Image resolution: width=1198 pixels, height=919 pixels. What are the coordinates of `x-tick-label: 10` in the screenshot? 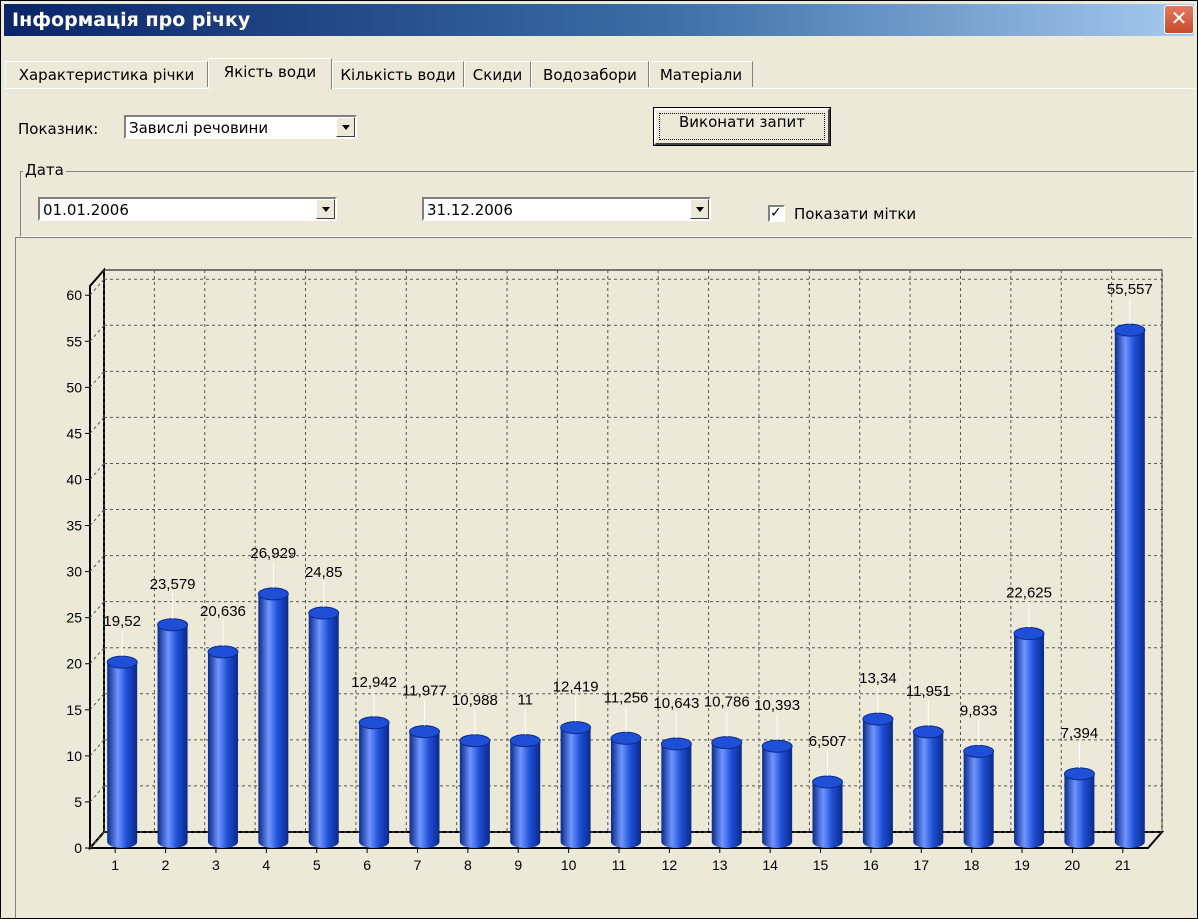 It's located at (569, 865).